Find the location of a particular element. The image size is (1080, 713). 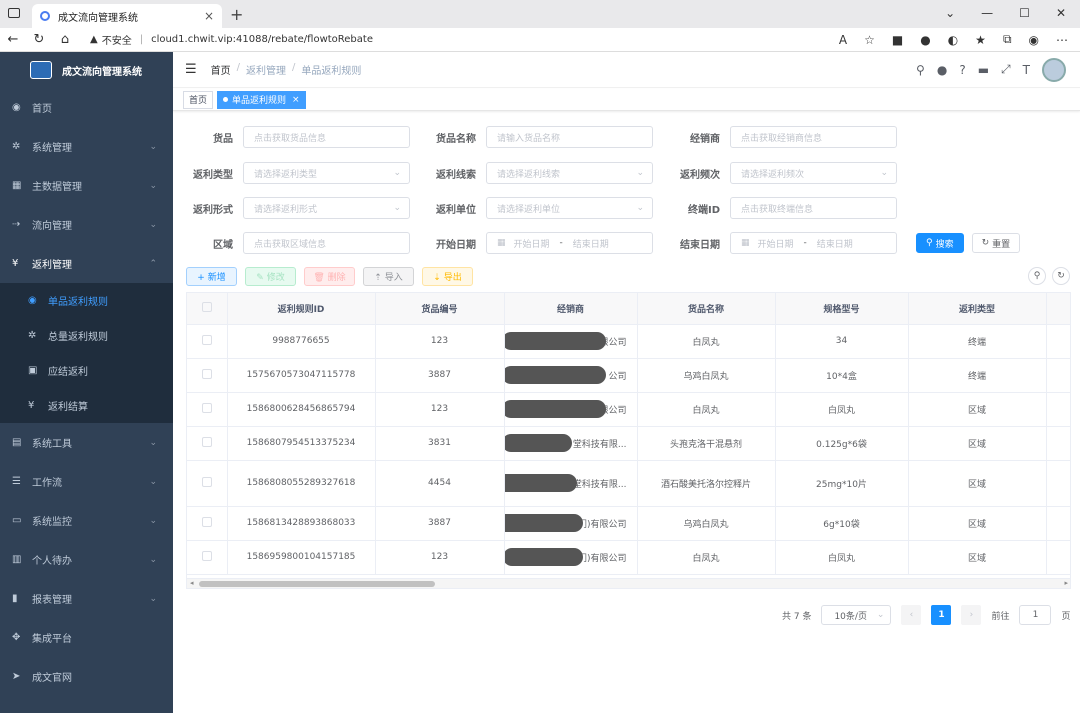

favorites-icon: ★ is located at coordinates (980, 40).